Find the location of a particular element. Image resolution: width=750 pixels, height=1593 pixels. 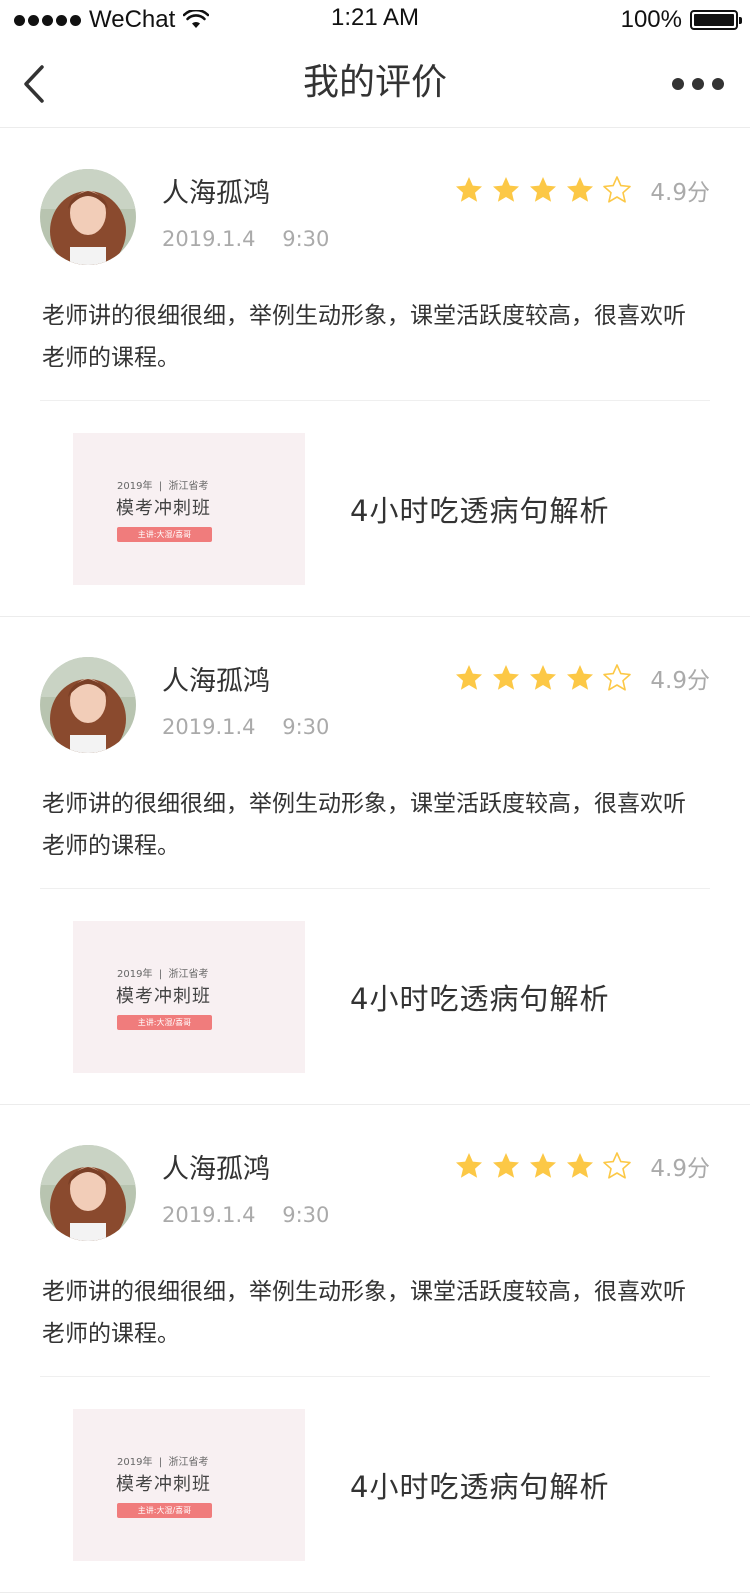

status-right: 100% is located at coordinates (681, 20).